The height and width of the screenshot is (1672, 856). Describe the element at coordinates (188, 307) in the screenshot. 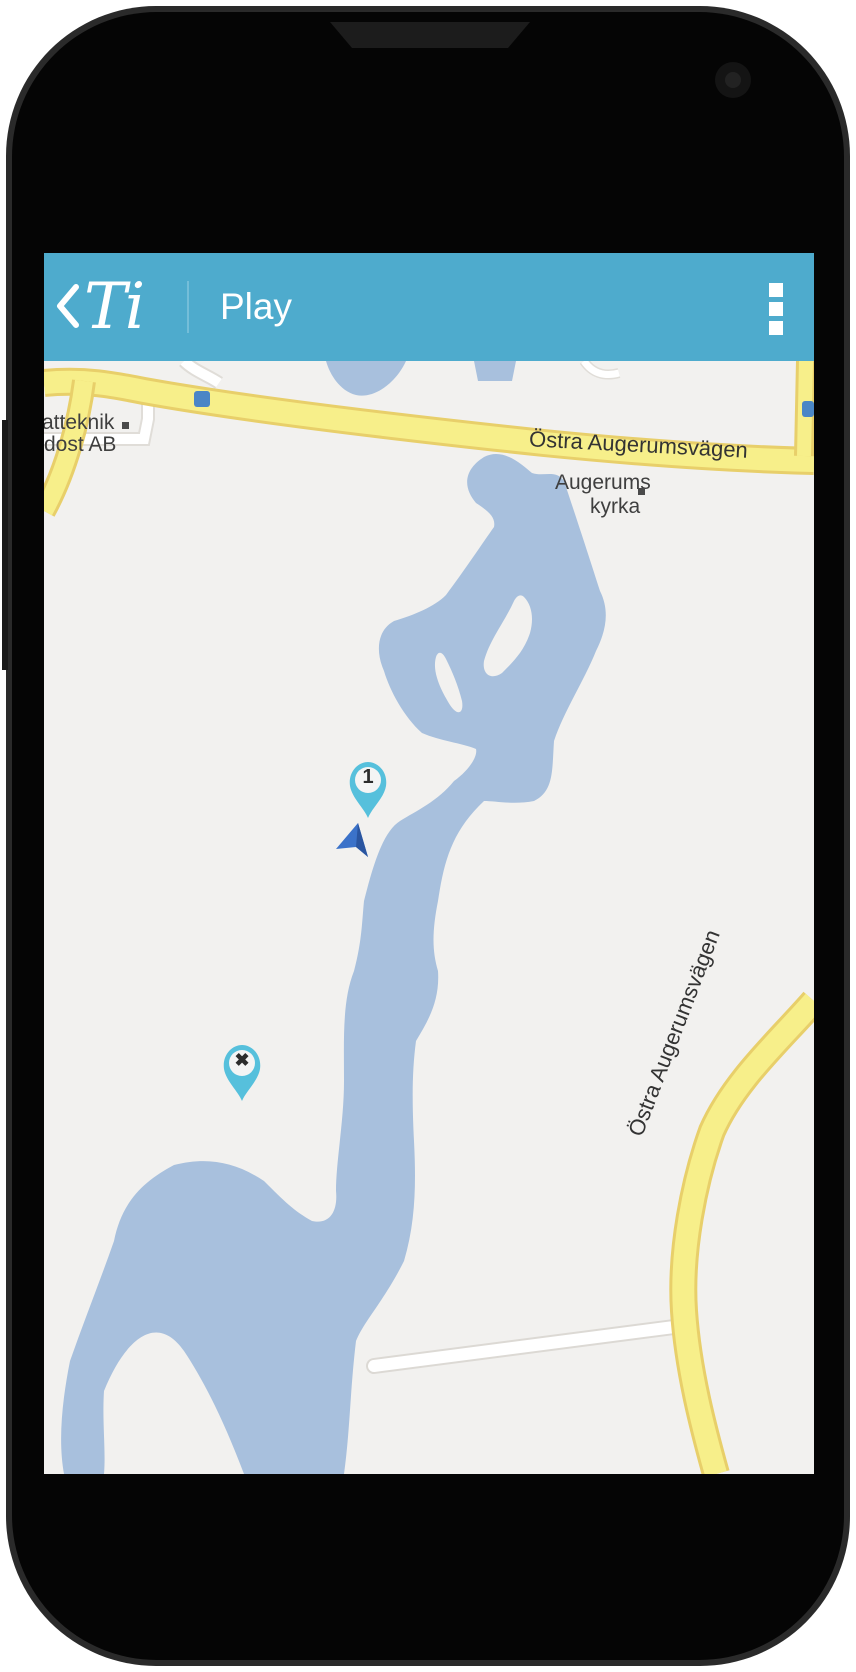

I see `action-bar-divider` at that location.